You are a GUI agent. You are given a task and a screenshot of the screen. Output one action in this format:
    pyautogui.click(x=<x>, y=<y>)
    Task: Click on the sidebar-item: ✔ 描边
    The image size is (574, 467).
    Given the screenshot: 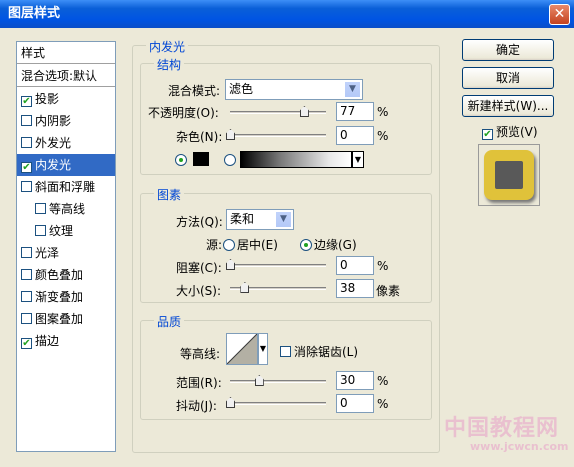 What is the action you would take?
    pyautogui.click(x=66, y=341)
    